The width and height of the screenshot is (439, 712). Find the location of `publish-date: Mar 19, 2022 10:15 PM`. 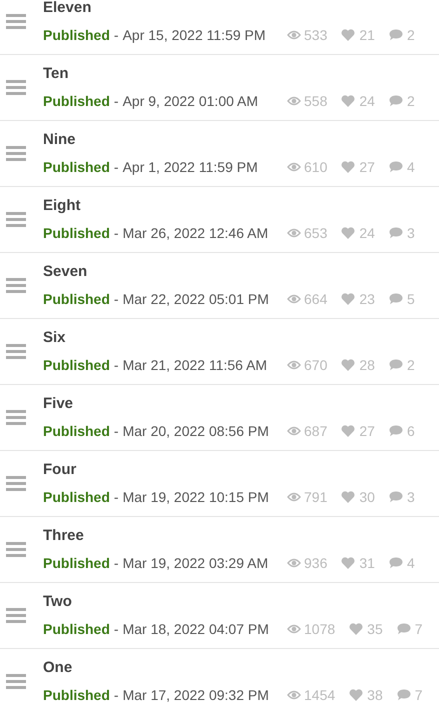

publish-date: Mar 19, 2022 10:15 PM is located at coordinates (195, 497).